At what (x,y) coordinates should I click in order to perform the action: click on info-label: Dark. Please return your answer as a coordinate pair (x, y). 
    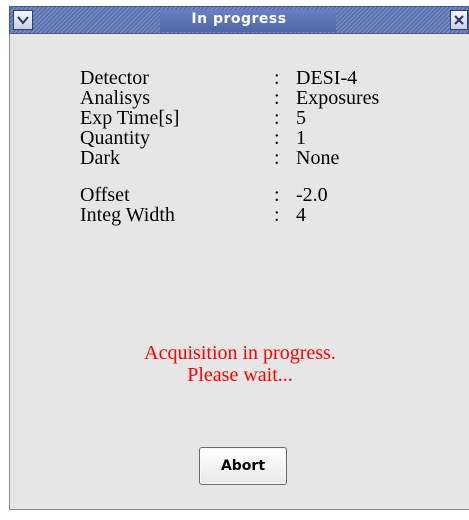
    Looking at the image, I should click on (100, 158).